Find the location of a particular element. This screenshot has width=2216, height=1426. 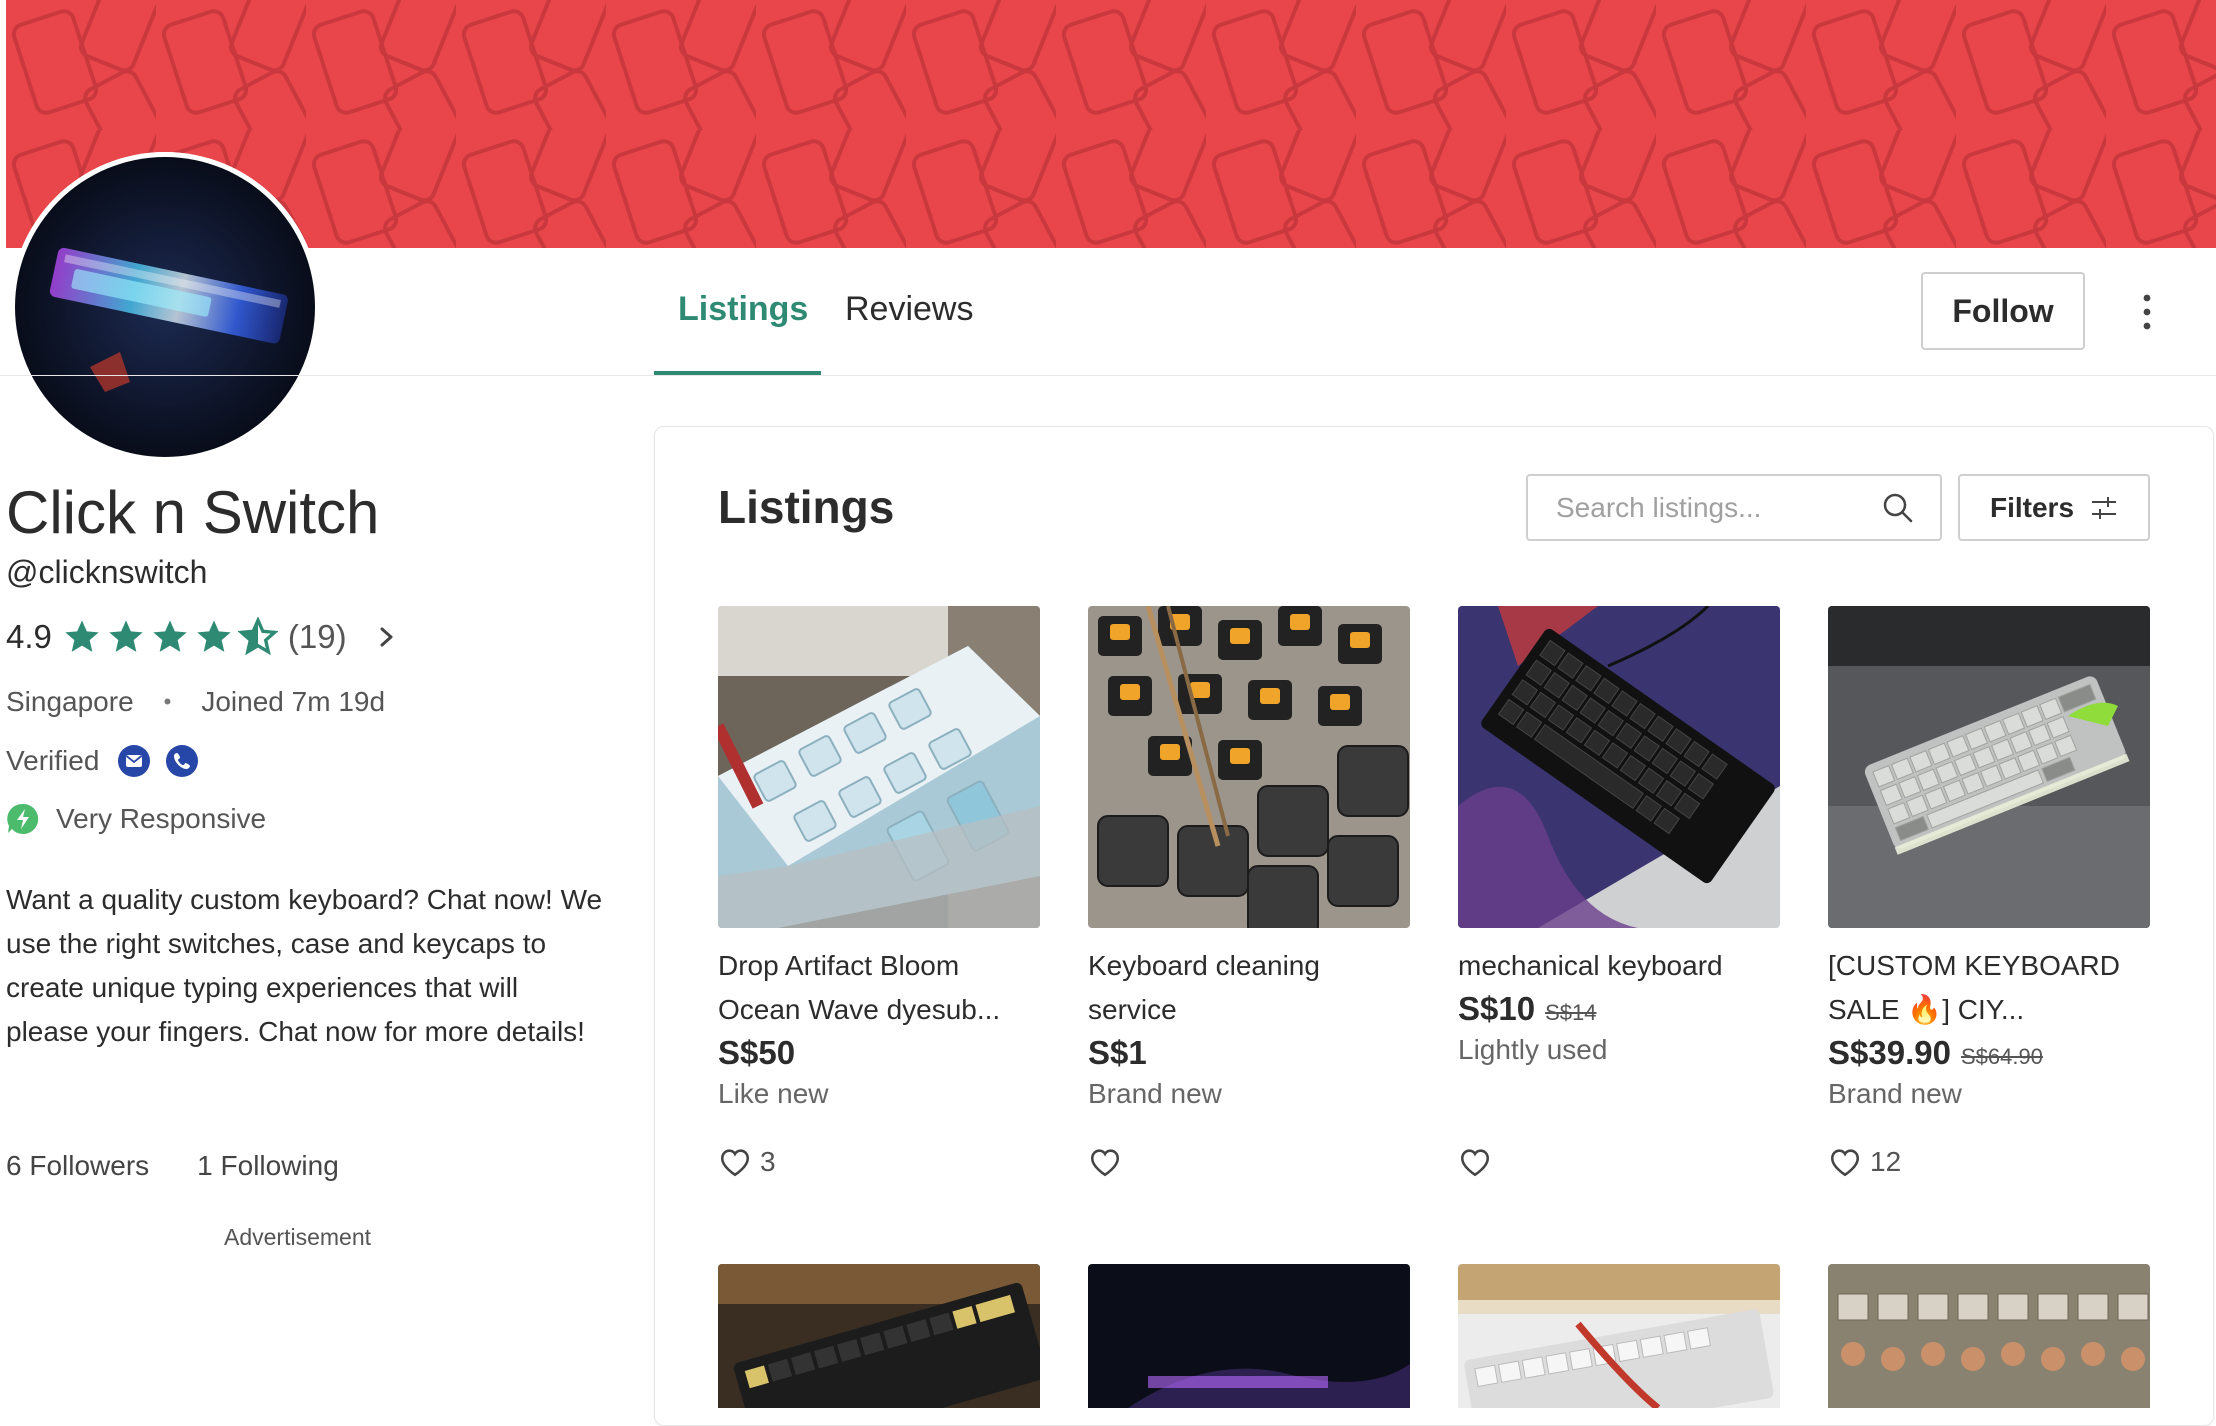

listings-heading: Listings is located at coordinates (806, 507).